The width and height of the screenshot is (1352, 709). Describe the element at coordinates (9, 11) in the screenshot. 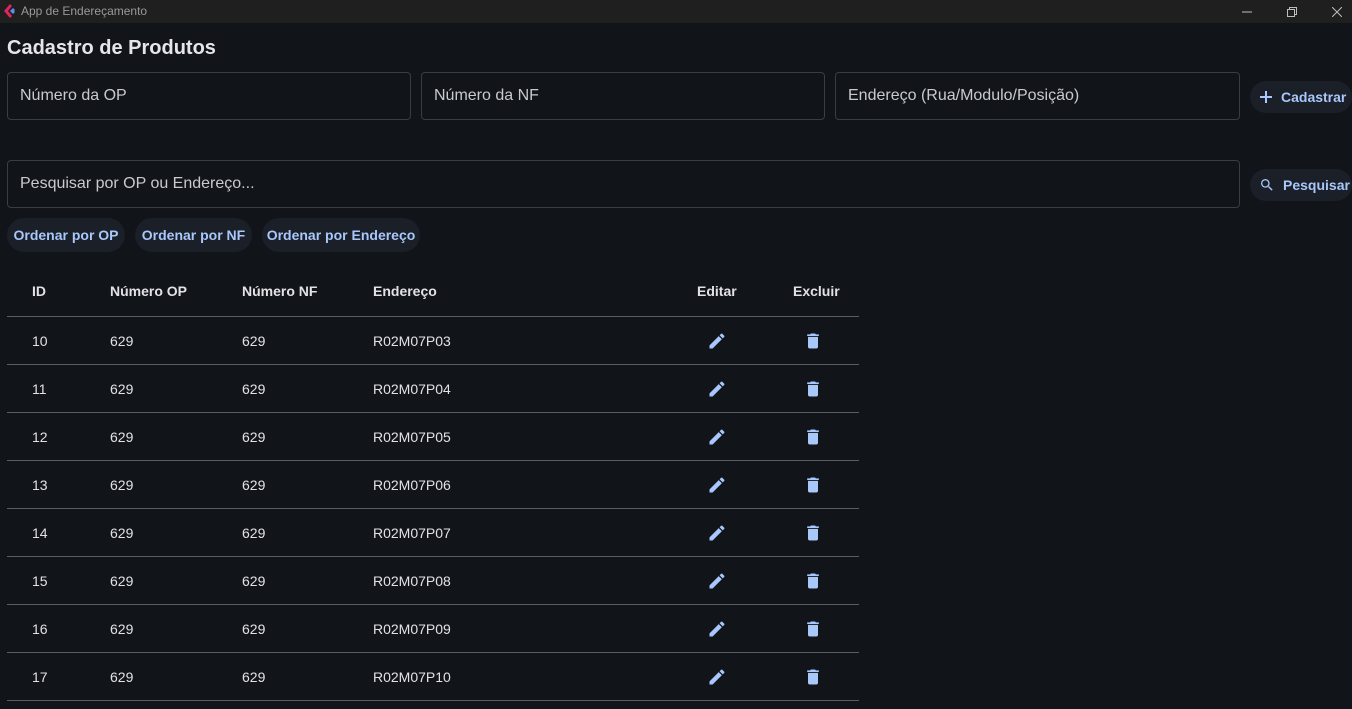

I see `app-logo-icon` at that location.